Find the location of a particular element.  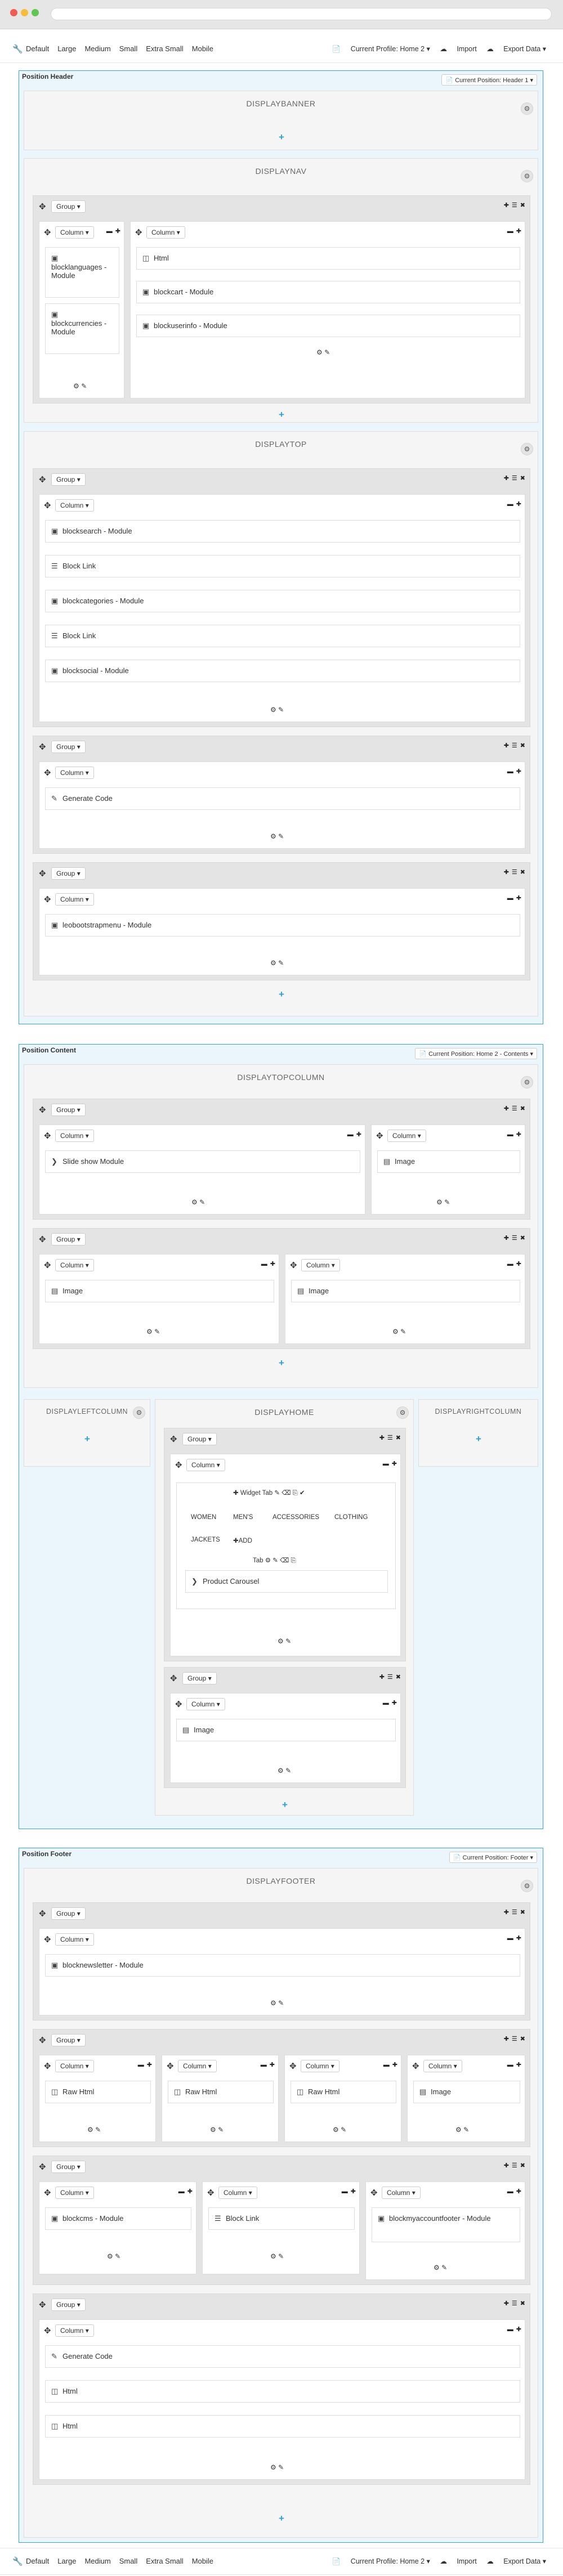

widget-tab-actions: ✎ ⌫ ⎘ ✔ is located at coordinates (289, 1493).